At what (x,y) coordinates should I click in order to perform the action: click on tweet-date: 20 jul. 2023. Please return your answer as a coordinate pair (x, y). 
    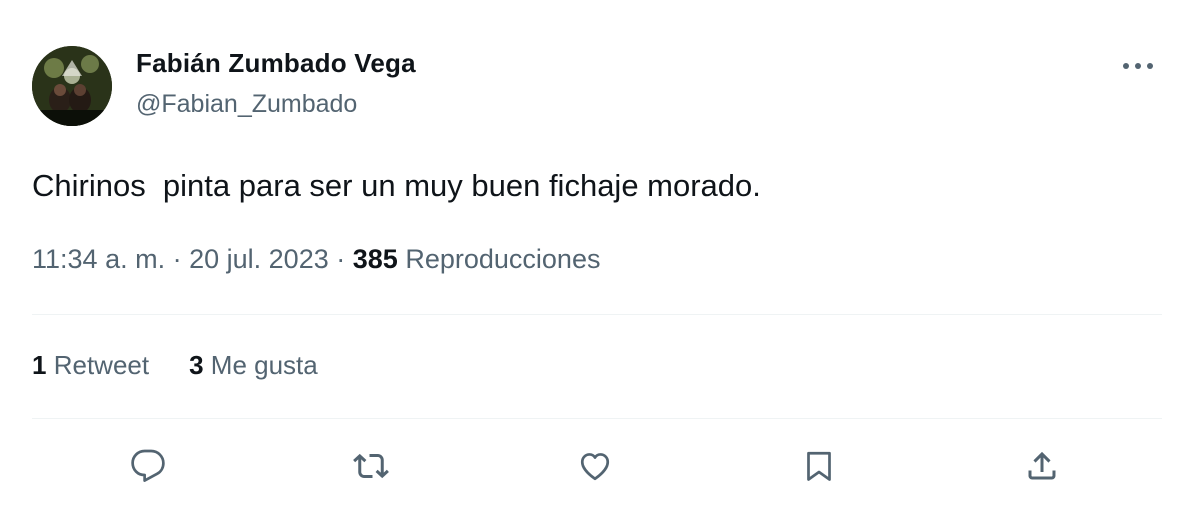
    Looking at the image, I should click on (259, 259).